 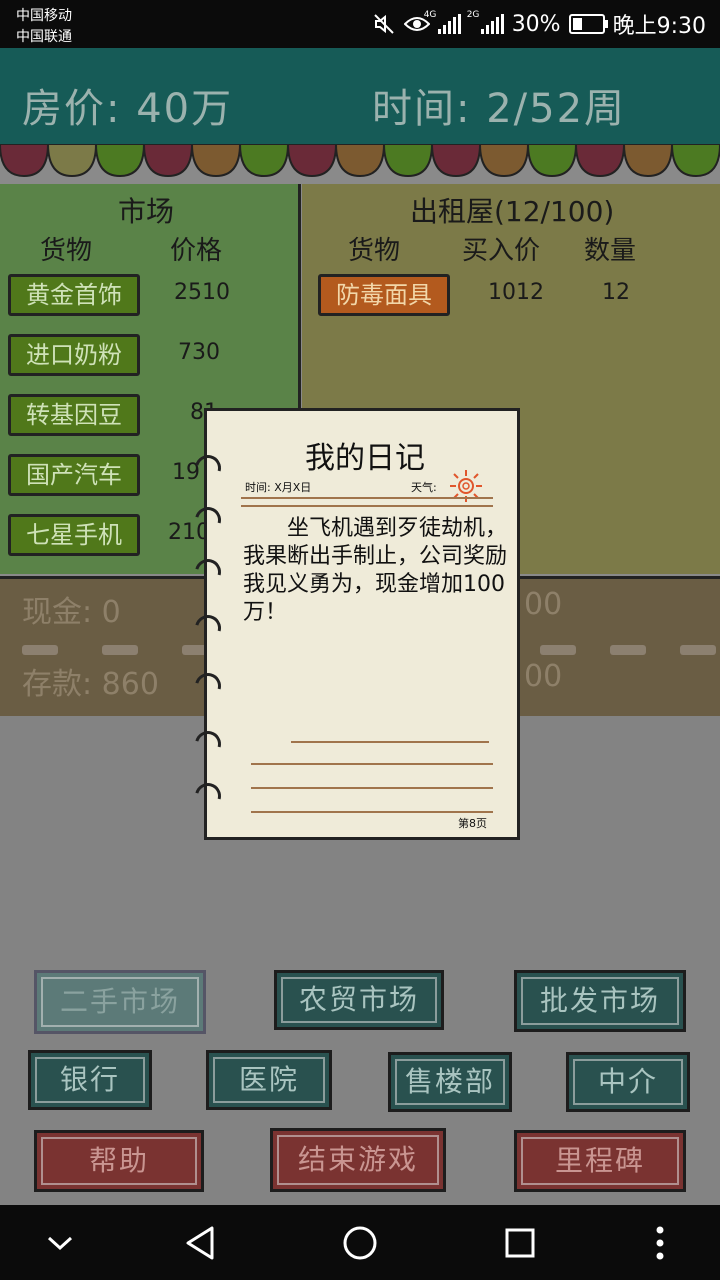 I want to click on hospital-button: 医院, so click(x=269, y=1080).